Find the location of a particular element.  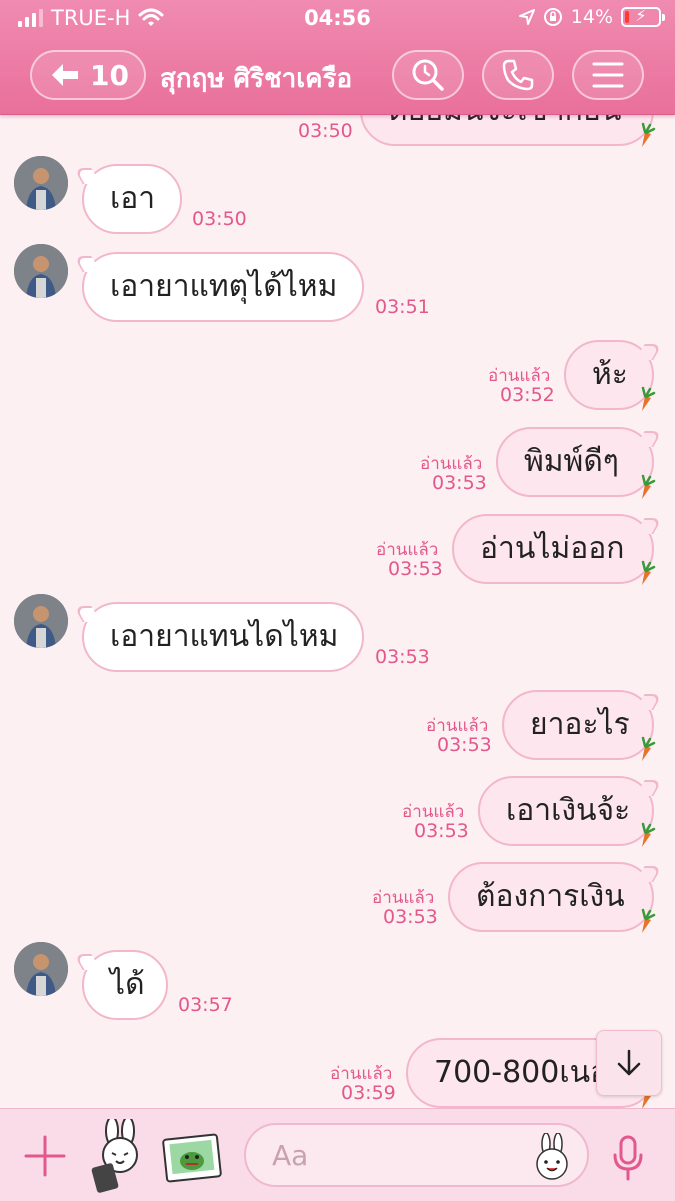

menu-icon is located at coordinates (608, 75).